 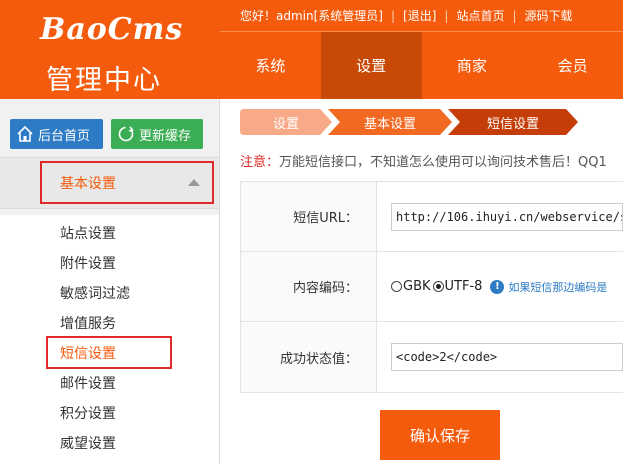 What do you see at coordinates (417, 286) in the screenshot?
I see `encoding-option-label: GBK` at bounding box center [417, 286].